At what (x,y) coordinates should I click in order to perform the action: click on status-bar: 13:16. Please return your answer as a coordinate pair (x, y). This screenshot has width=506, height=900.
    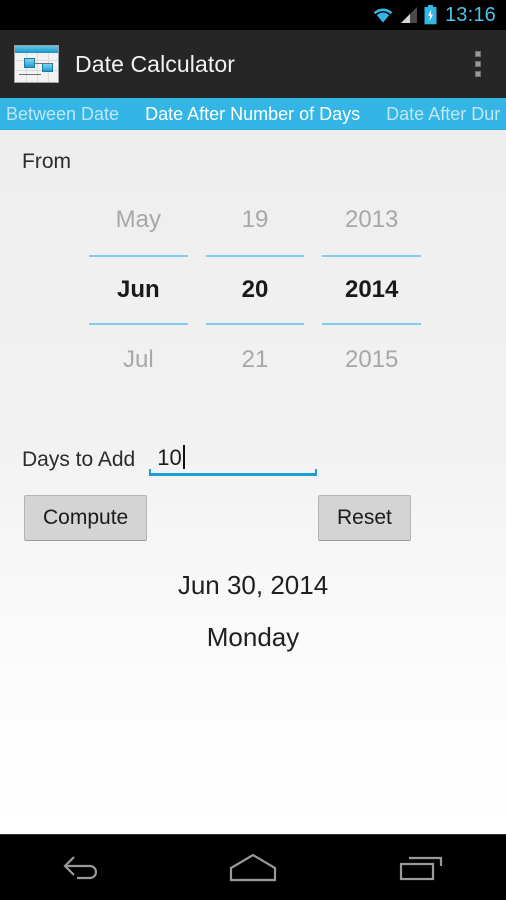
    Looking at the image, I should click on (253, 15).